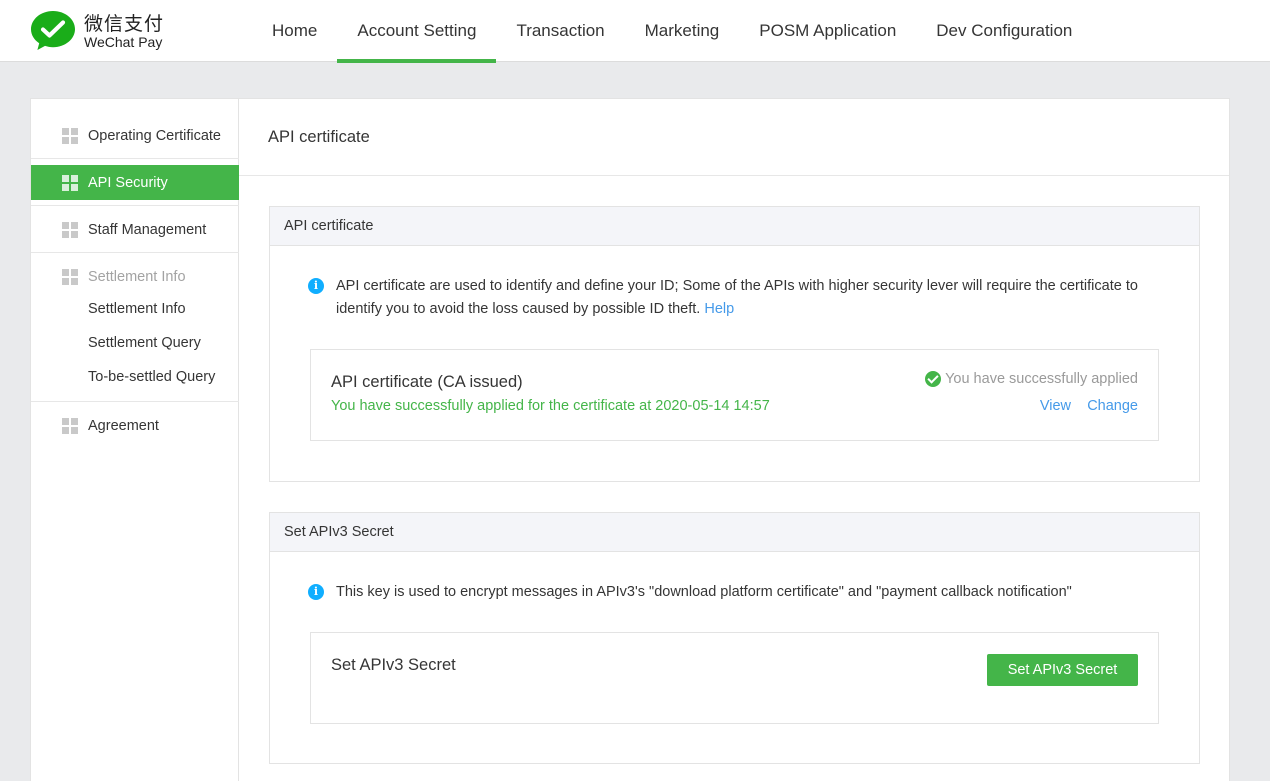 The image size is (1270, 781). I want to click on sidebar-item-label: API Security, so click(128, 182).